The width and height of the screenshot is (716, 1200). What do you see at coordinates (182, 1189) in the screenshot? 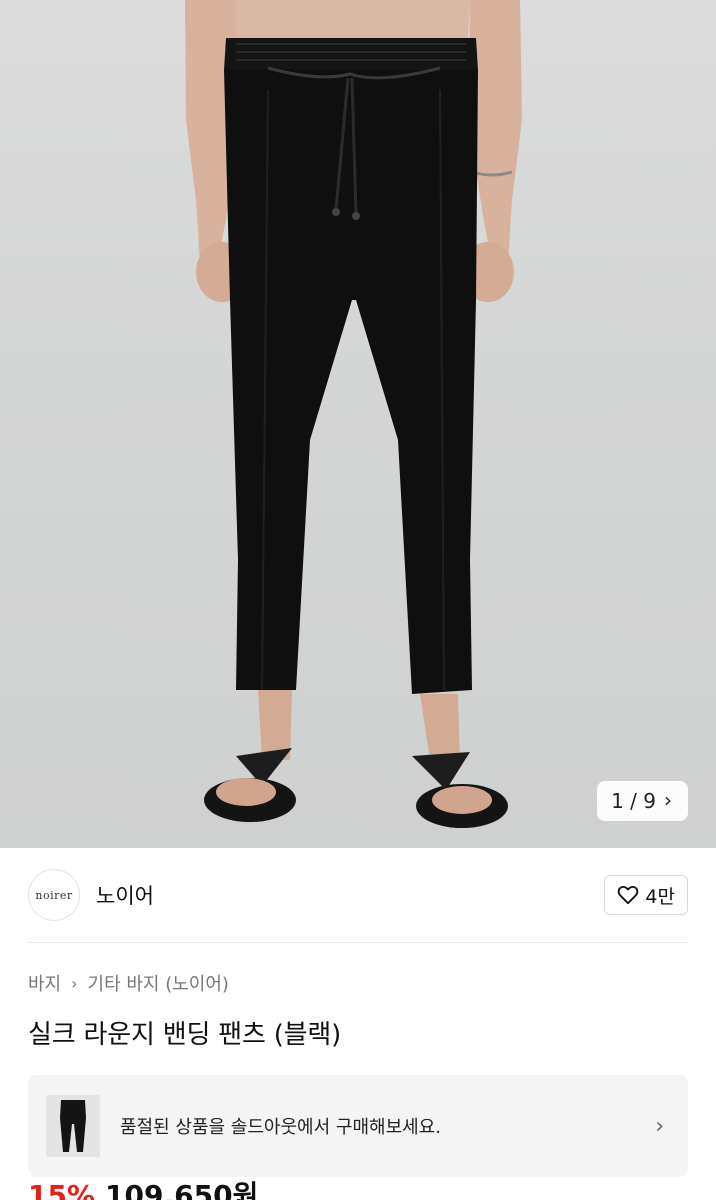
I see `sale-price: 109,650원` at bounding box center [182, 1189].